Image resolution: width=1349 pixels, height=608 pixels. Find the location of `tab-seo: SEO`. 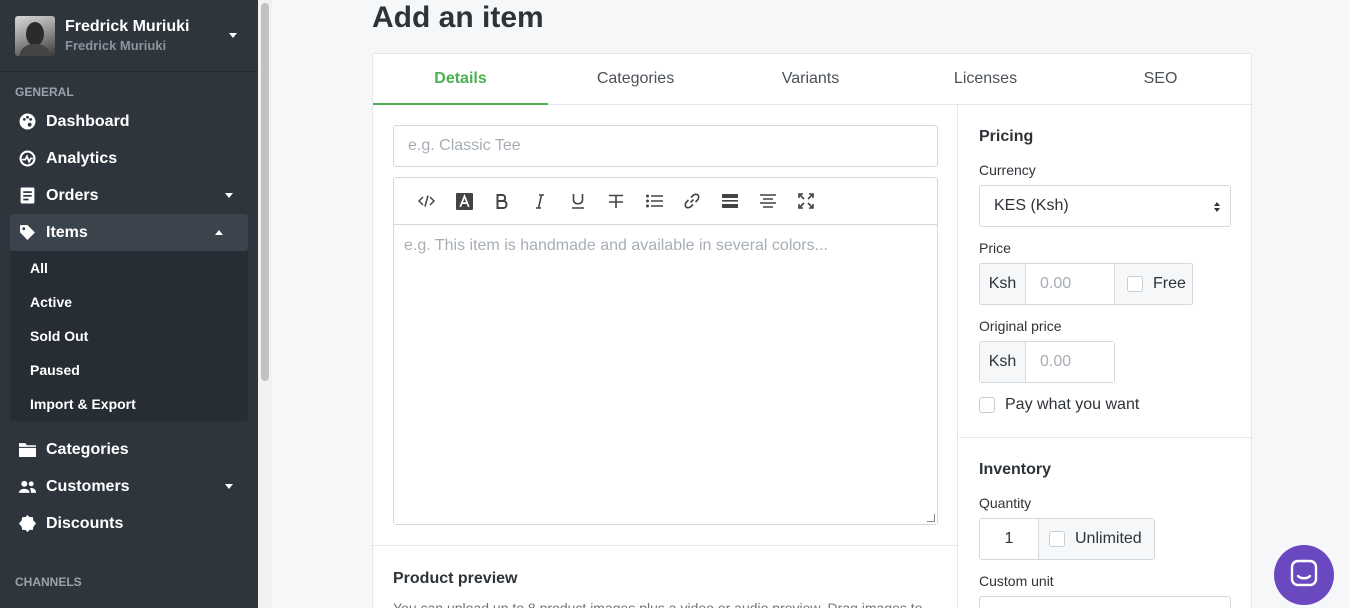

tab-seo: SEO is located at coordinates (1160, 79).